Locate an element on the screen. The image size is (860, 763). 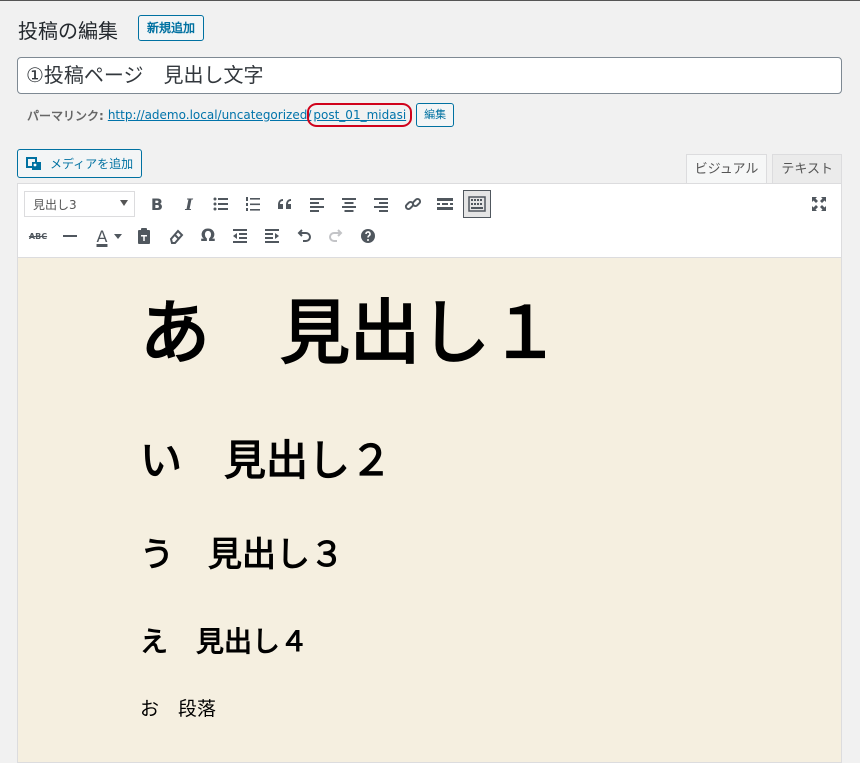
bullet-list-icon is located at coordinates (220, 204).